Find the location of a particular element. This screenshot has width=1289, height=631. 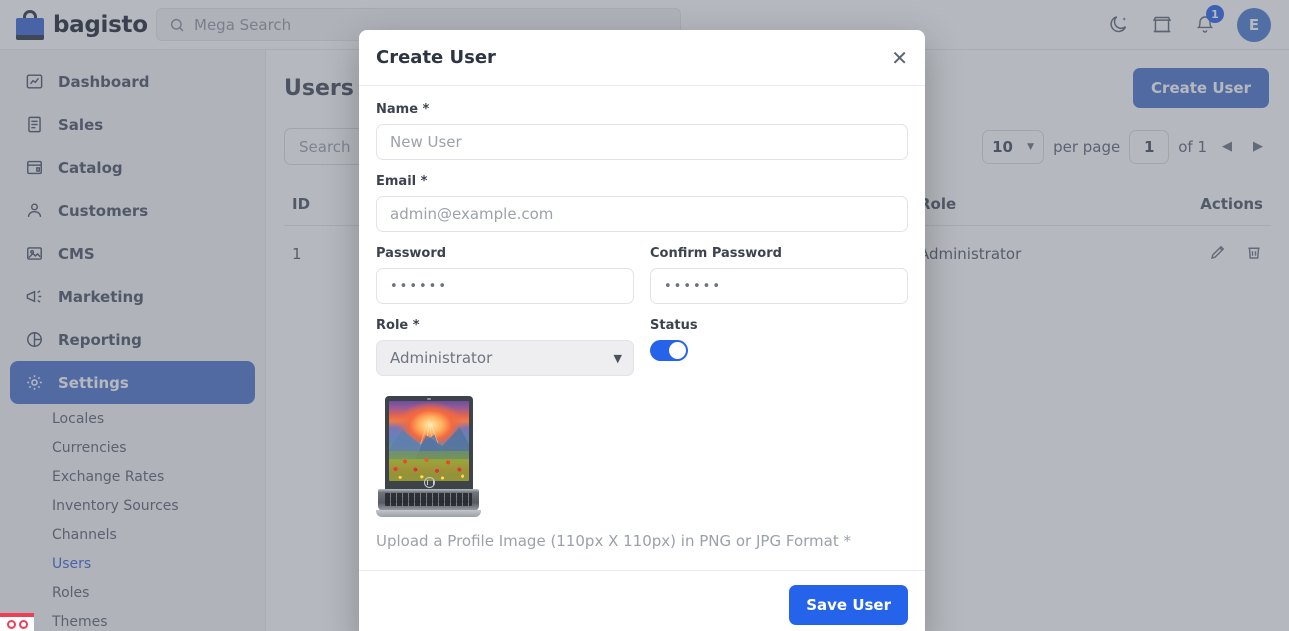

email-input-value: admin@example.com is located at coordinates (472, 214).